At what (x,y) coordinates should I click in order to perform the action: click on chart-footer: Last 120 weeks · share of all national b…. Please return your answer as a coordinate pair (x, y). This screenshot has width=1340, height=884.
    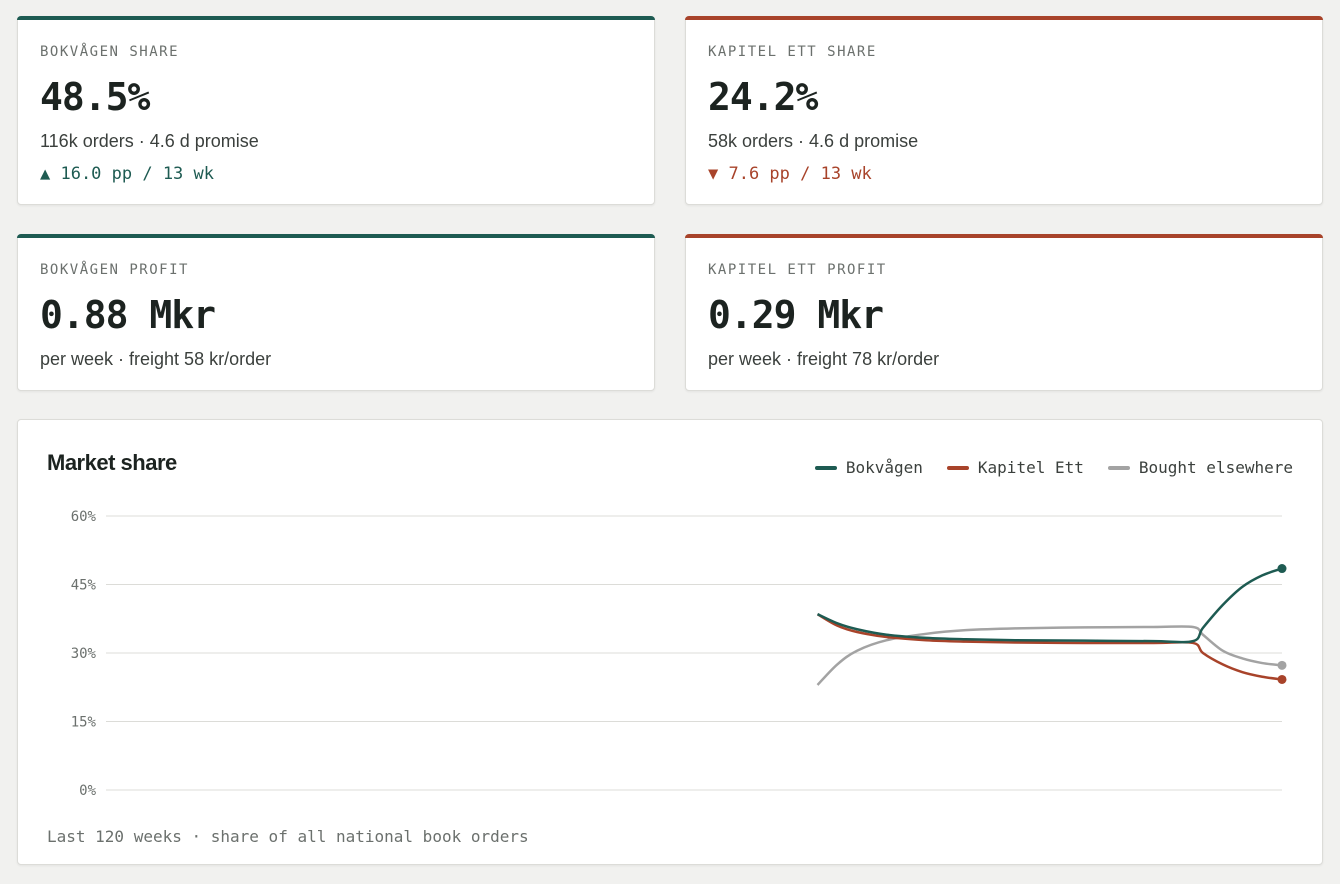
    Looking at the image, I should click on (288, 836).